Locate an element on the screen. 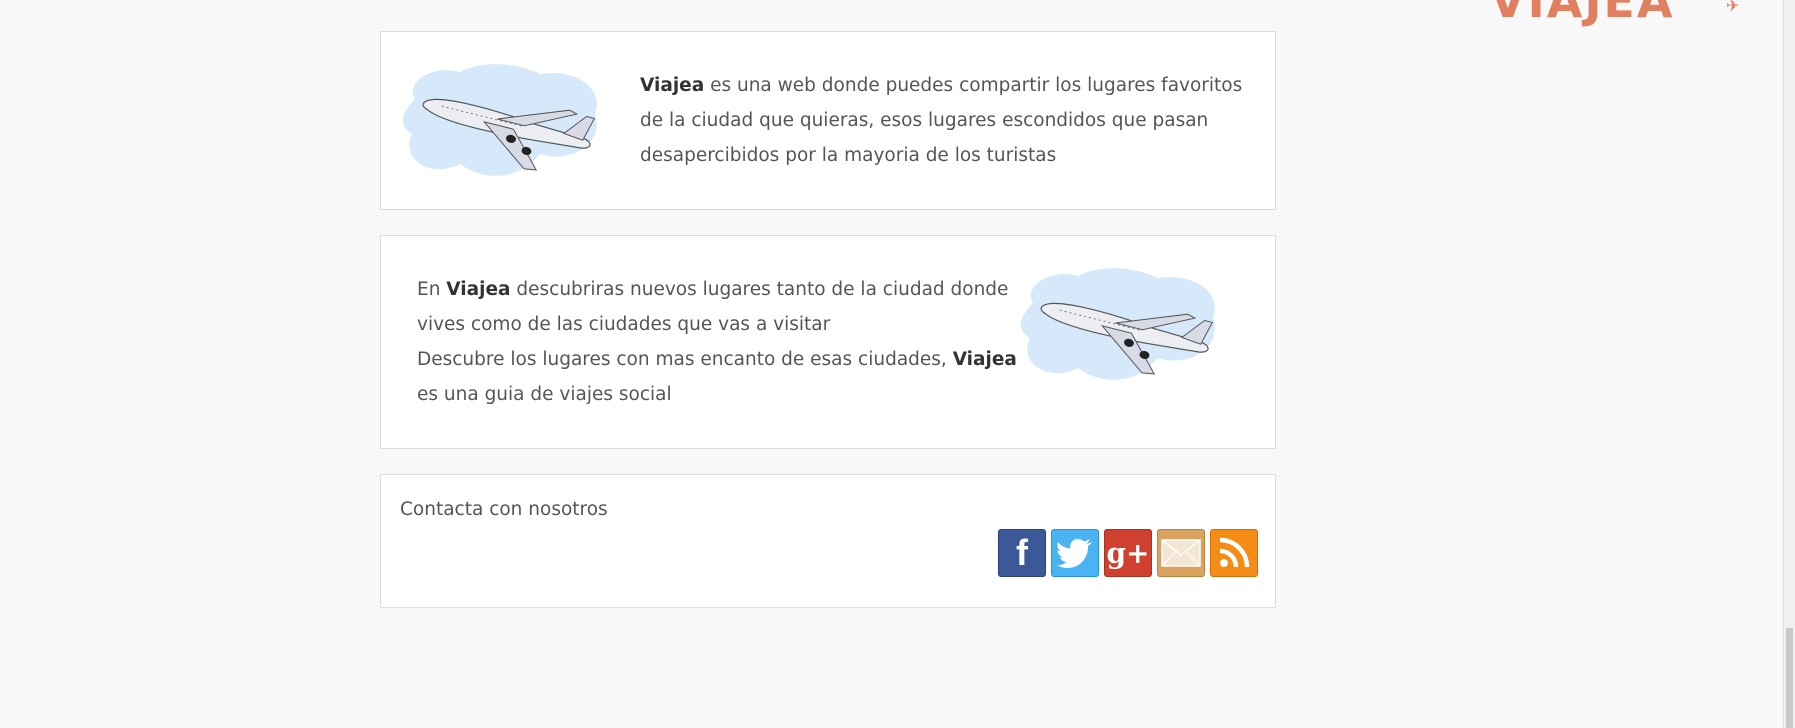  scrollbar-thumb is located at coordinates (1789, 678).